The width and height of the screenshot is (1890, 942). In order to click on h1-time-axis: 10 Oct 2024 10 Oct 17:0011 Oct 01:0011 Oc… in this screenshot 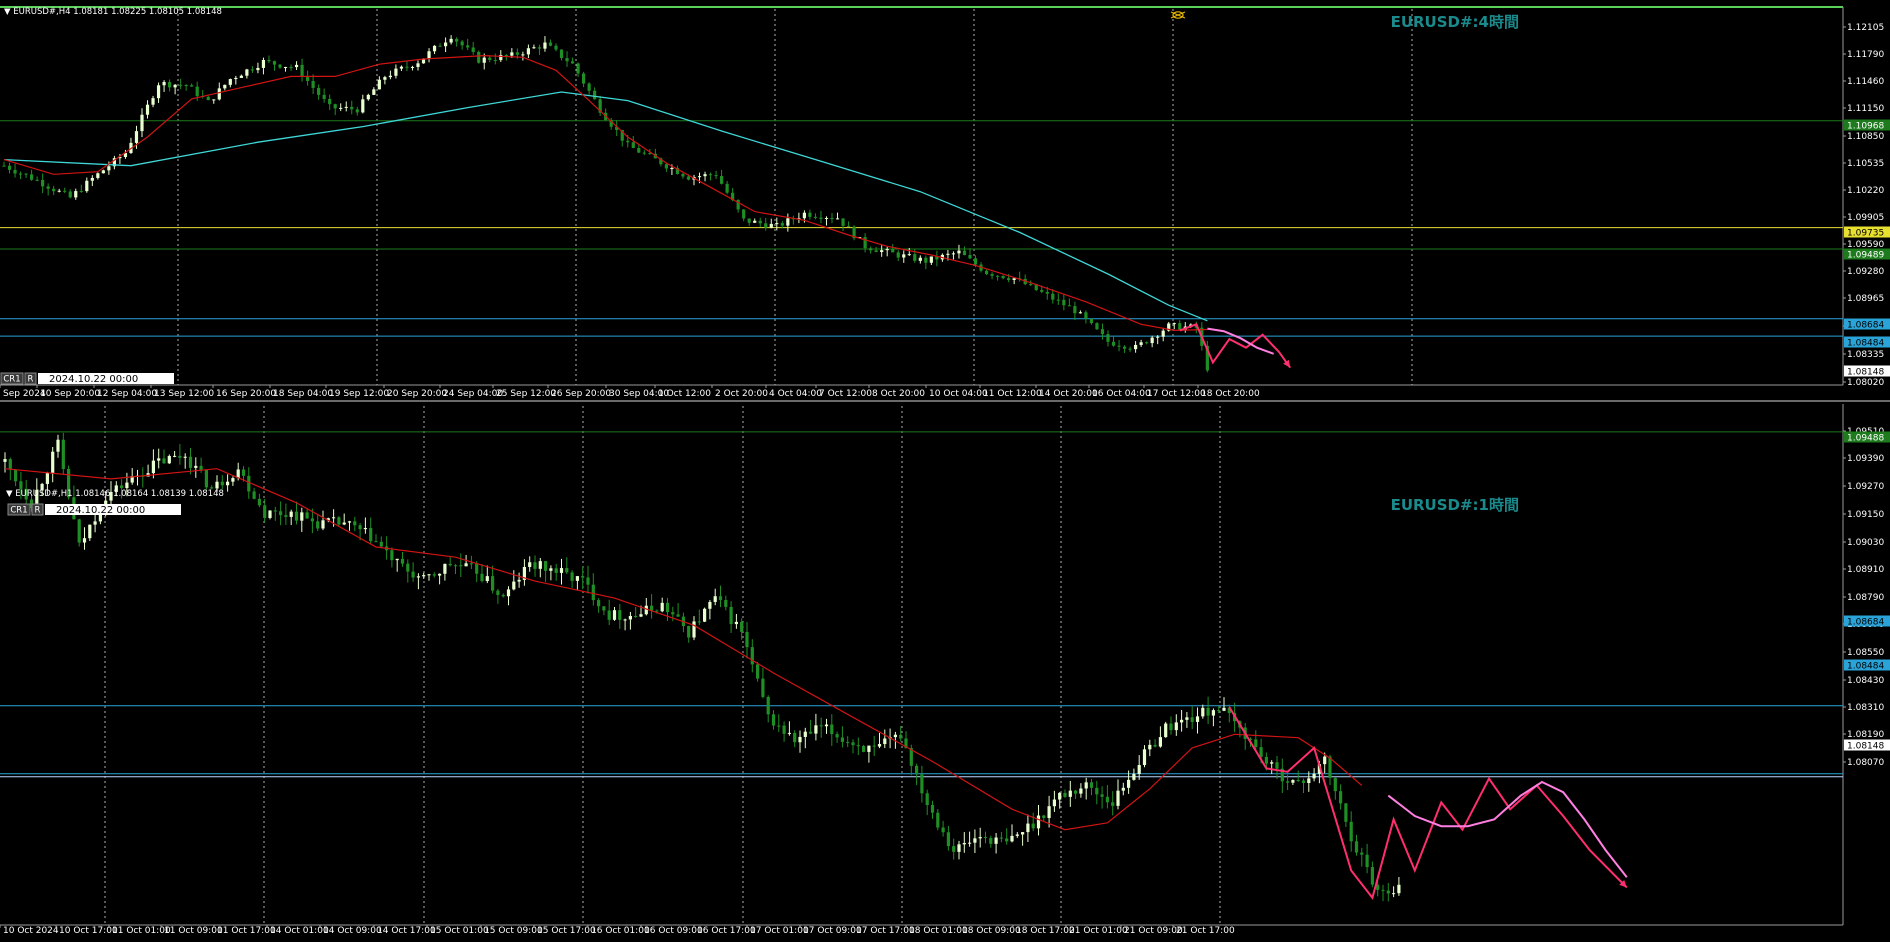, I will do `click(617, 930)`.